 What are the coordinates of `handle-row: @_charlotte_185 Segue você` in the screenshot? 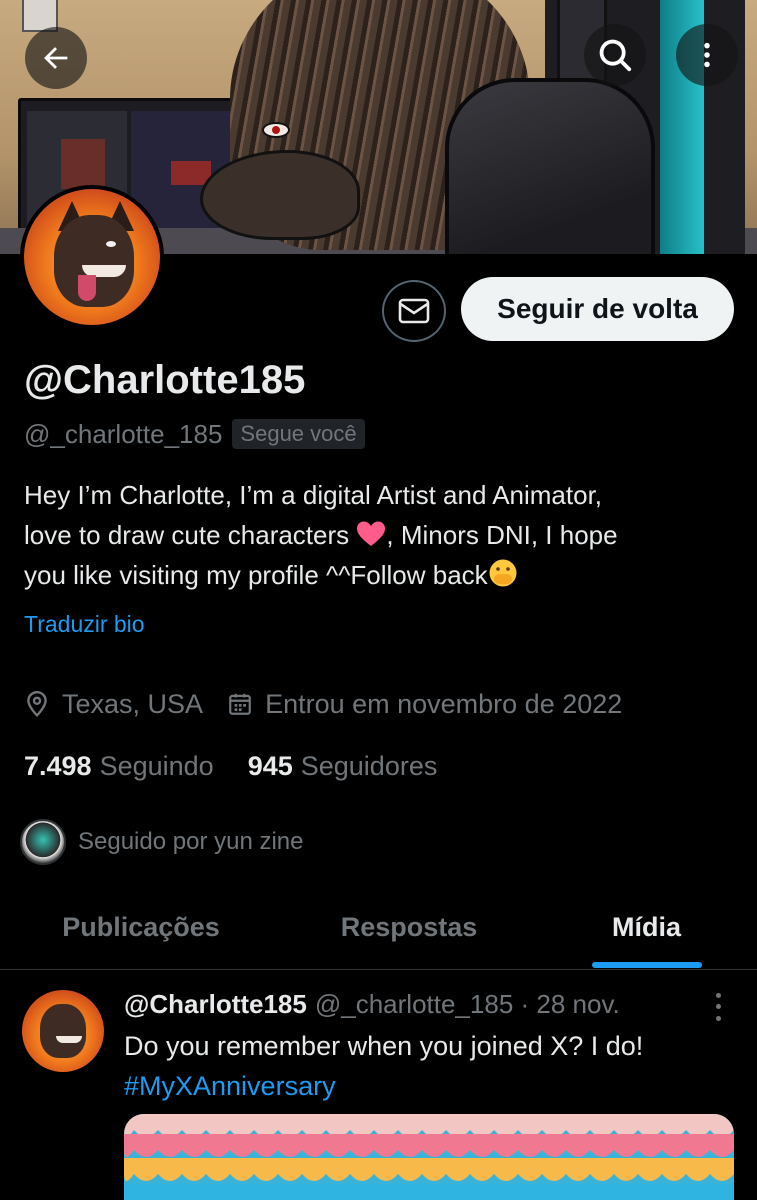 It's located at (194, 434).